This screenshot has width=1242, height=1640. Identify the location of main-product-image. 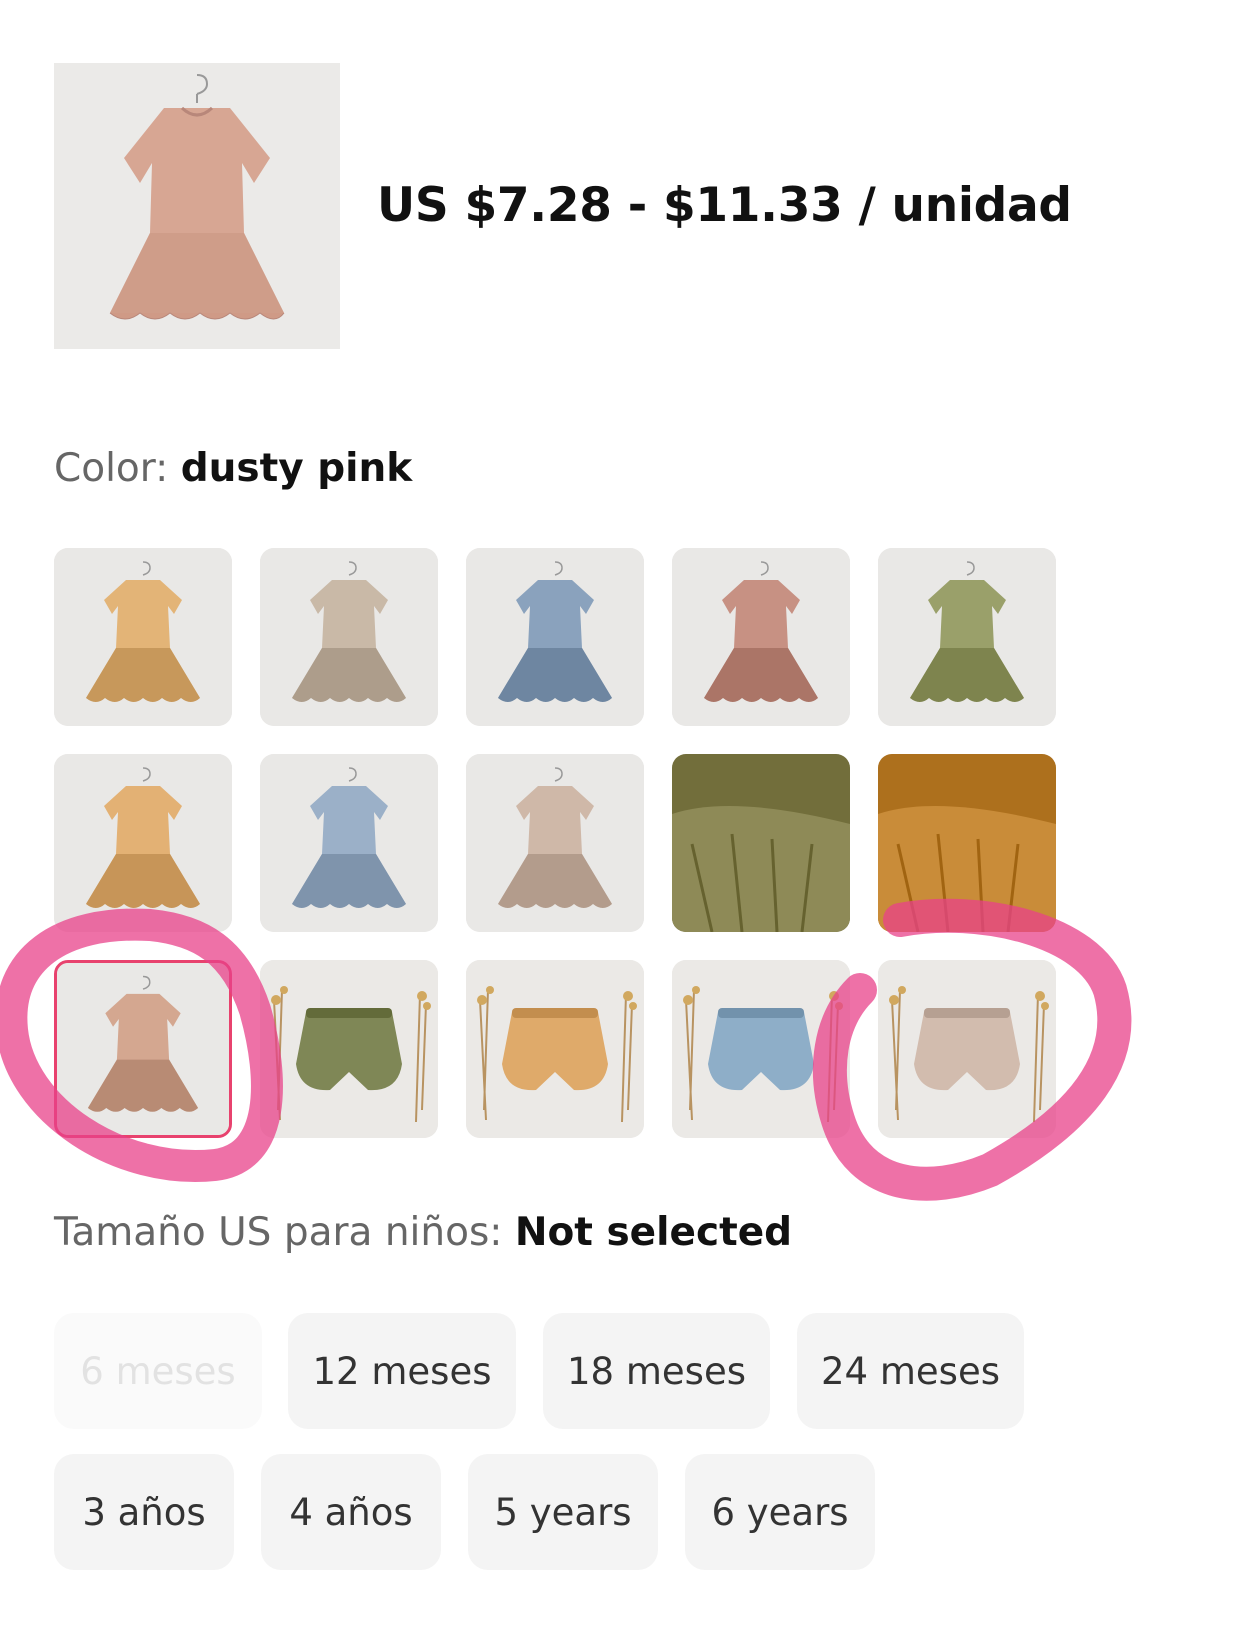
(197, 206).